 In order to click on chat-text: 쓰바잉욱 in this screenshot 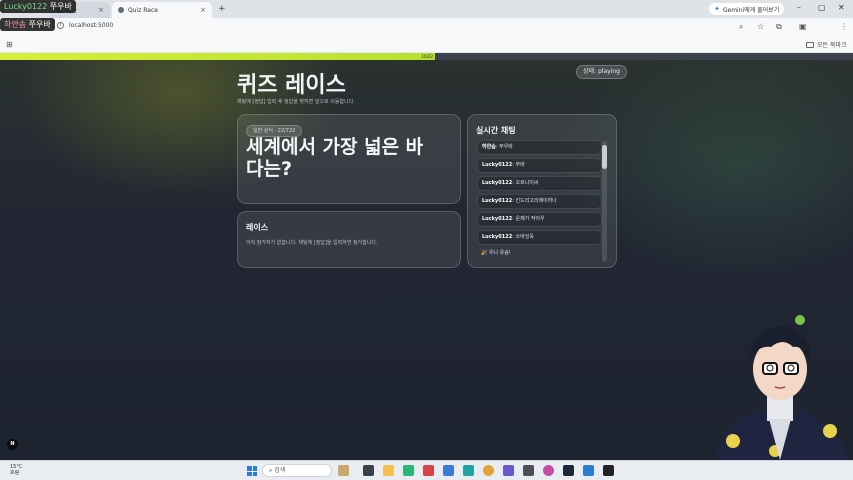, I will do `click(524, 237)`.